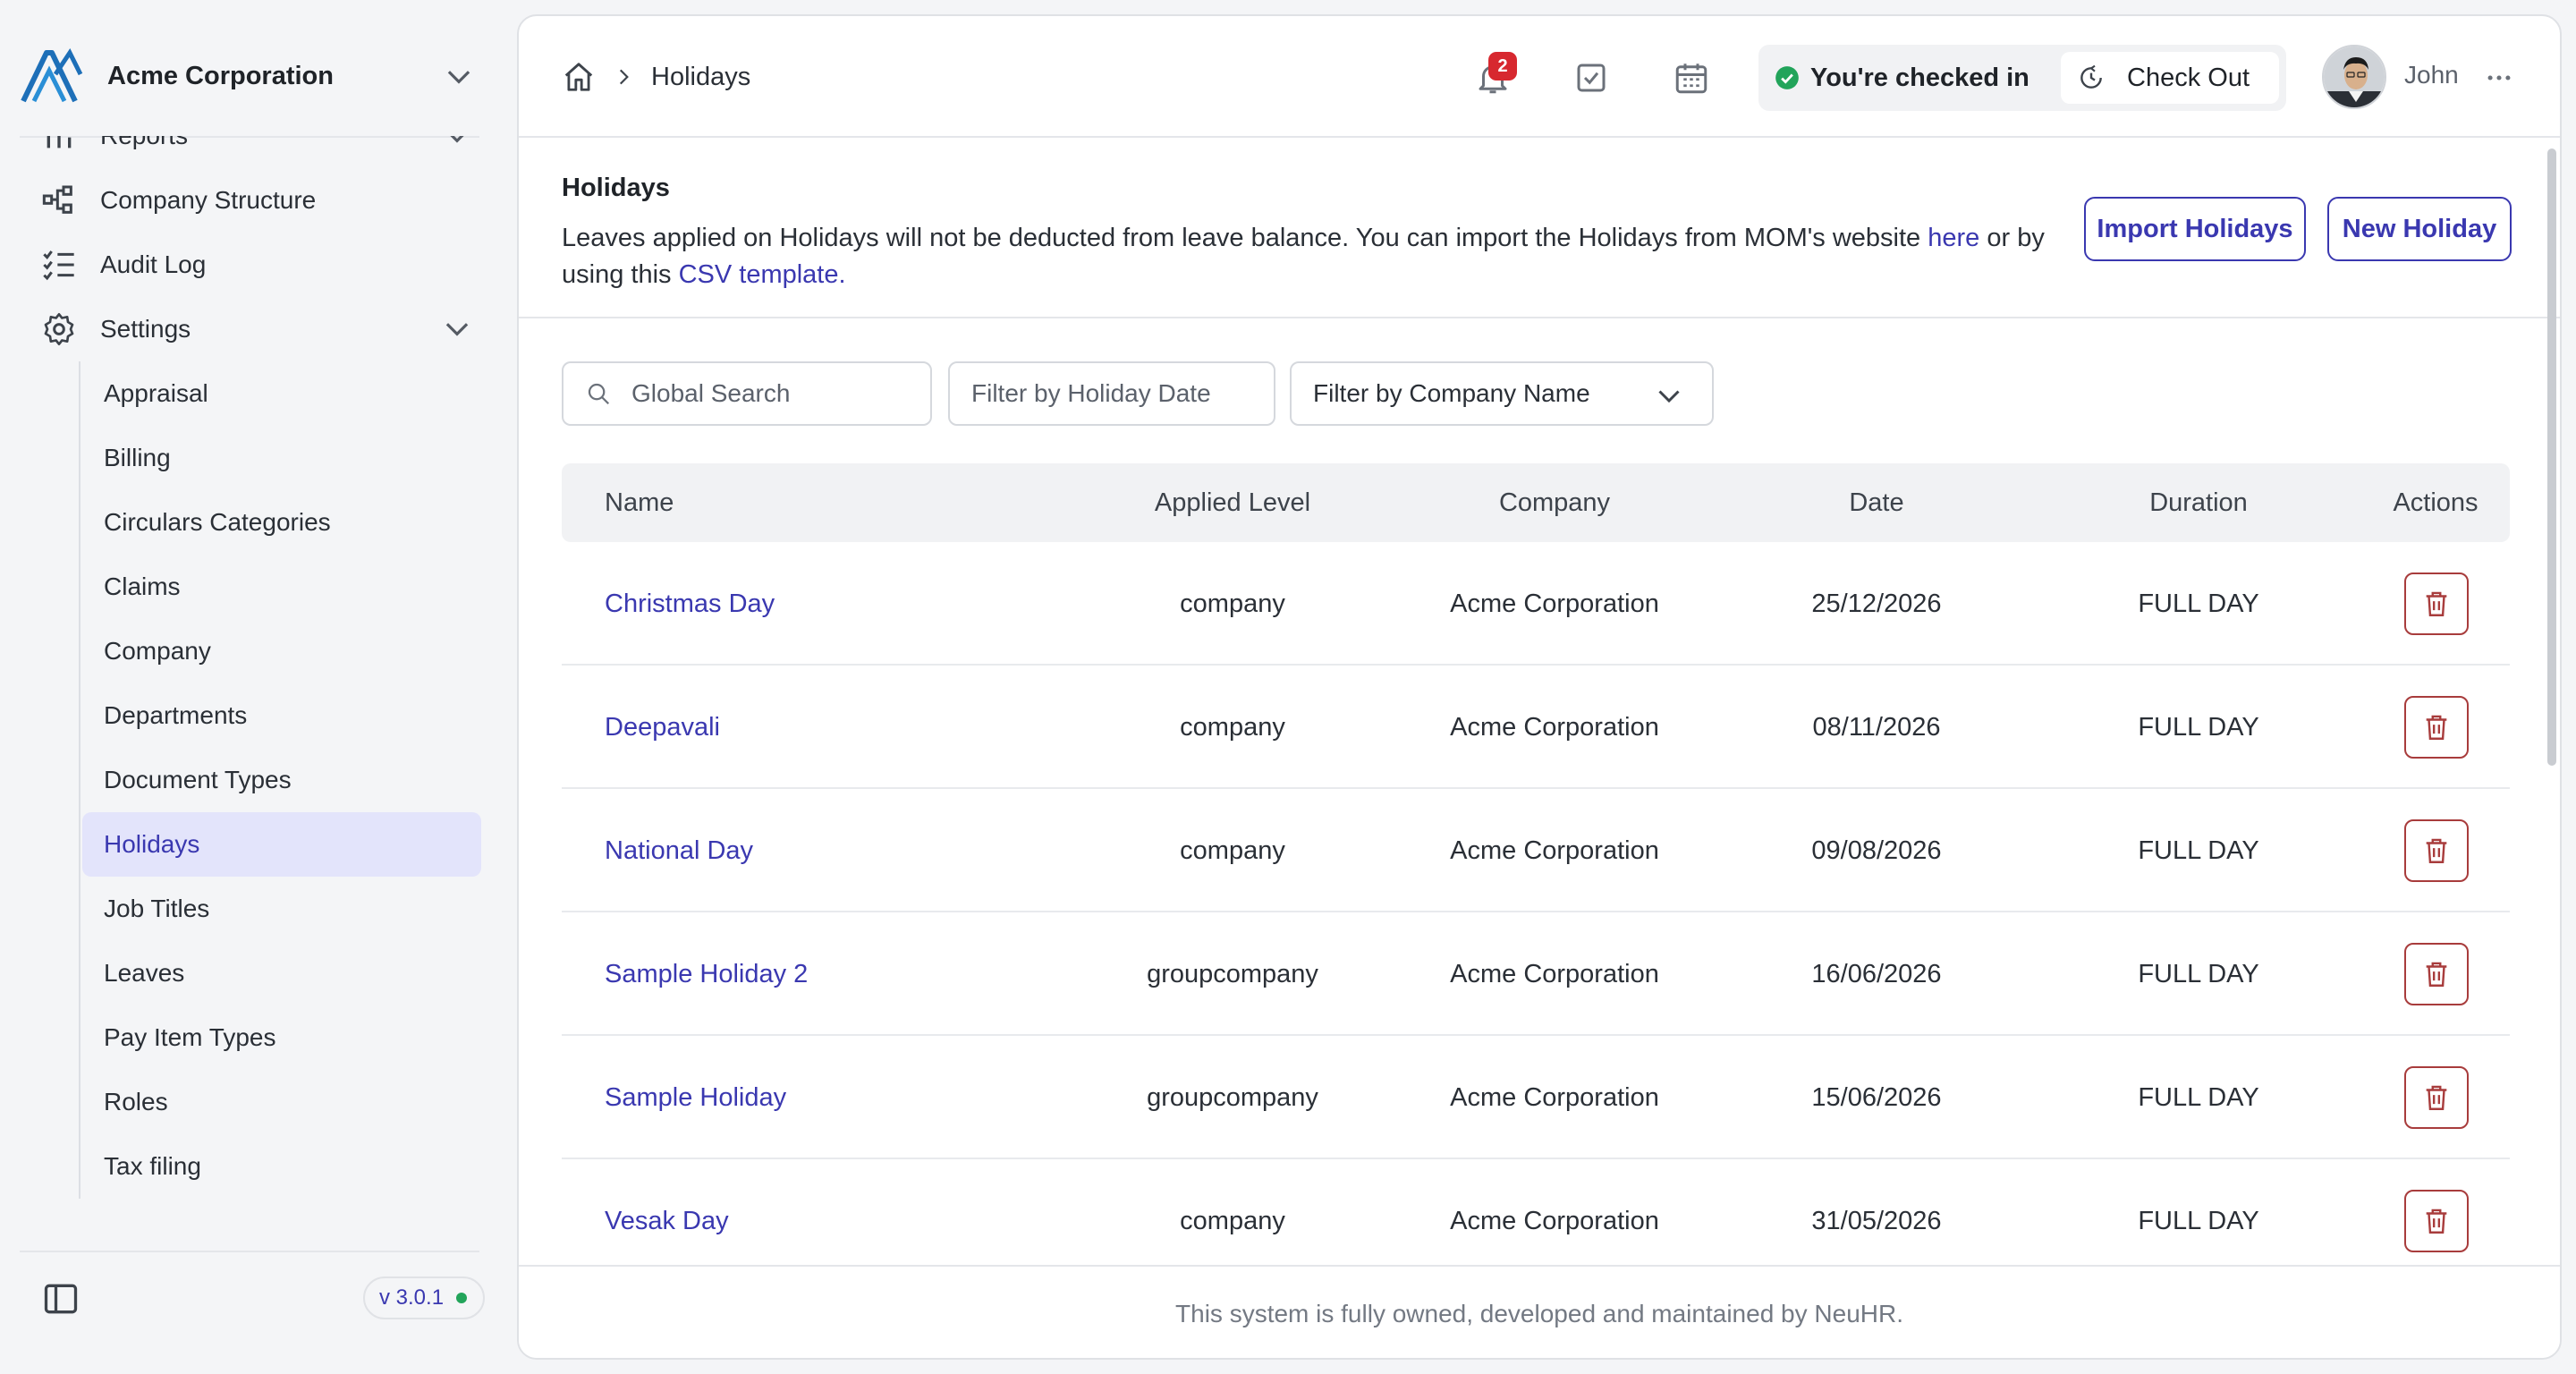  I want to click on company-name-filter: Filter by Company Name, so click(1502, 393).